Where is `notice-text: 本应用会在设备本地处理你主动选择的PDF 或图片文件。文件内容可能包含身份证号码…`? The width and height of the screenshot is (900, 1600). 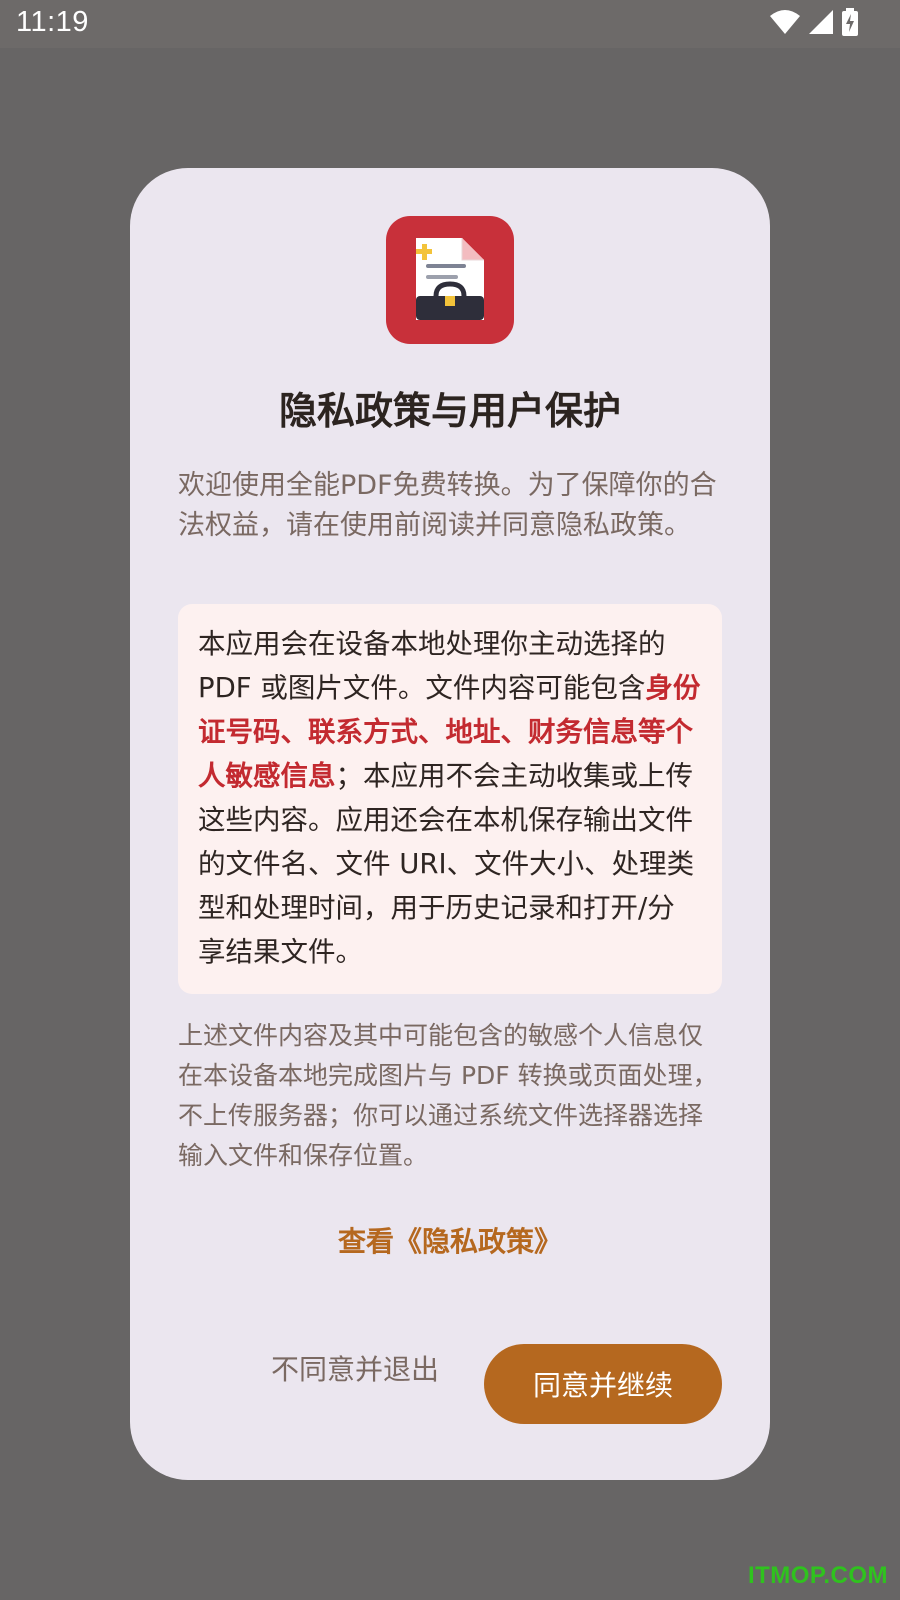 notice-text: 本应用会在设备本地处理你主动选择的PDF 或图片文件。文件内容可能包含身份证号码… is located at coordinates (450, 798).